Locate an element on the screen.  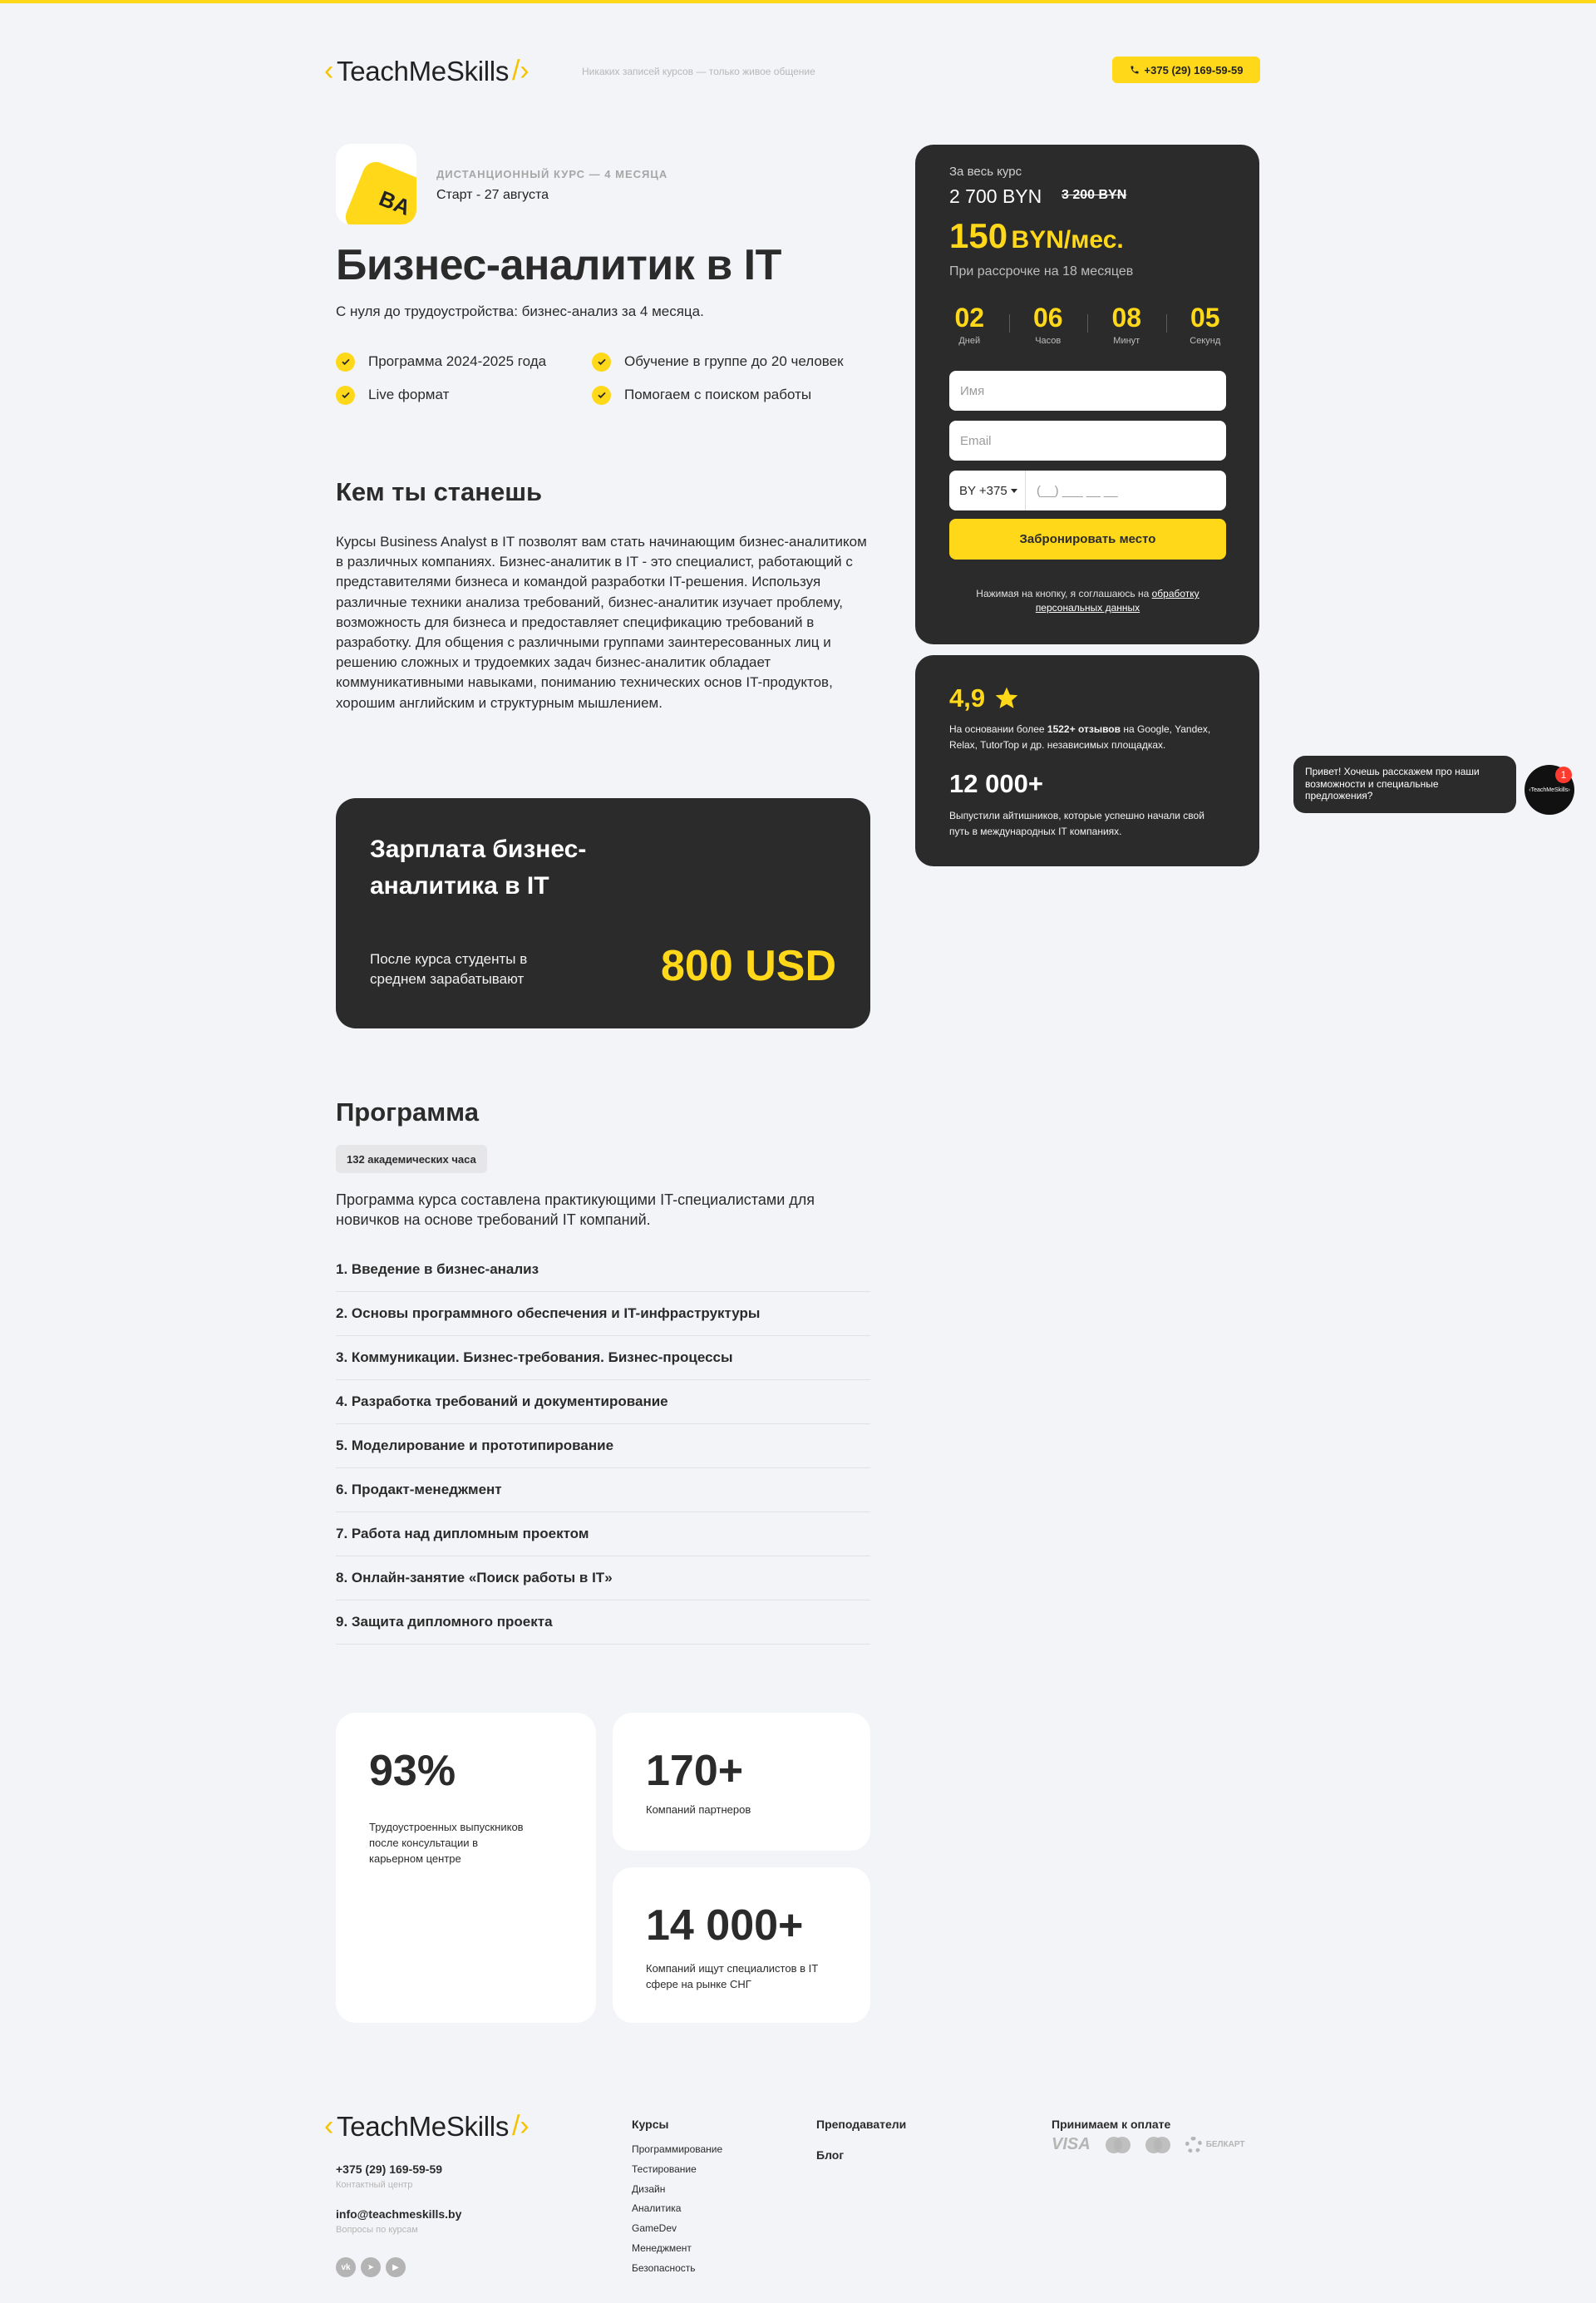
maestro-icon is located at coordinates (1157, 2144).